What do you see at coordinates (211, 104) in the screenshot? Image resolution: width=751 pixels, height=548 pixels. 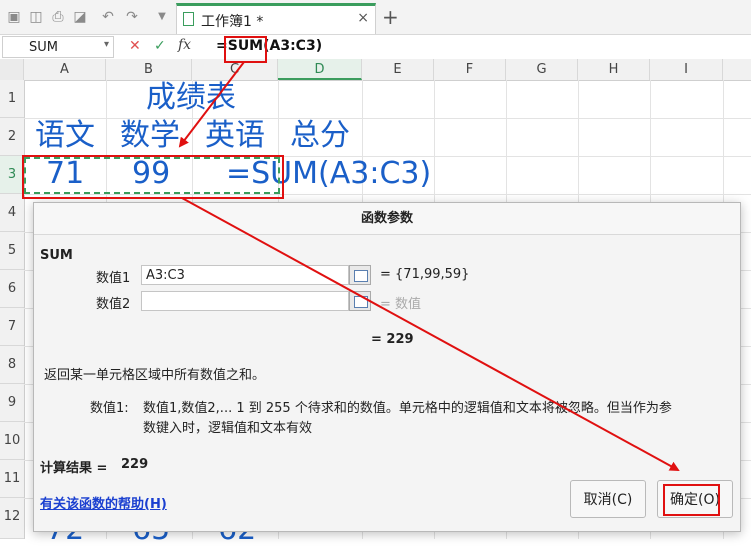 I see `annotation-arrow-to-range` at bounding box center [211, 104].